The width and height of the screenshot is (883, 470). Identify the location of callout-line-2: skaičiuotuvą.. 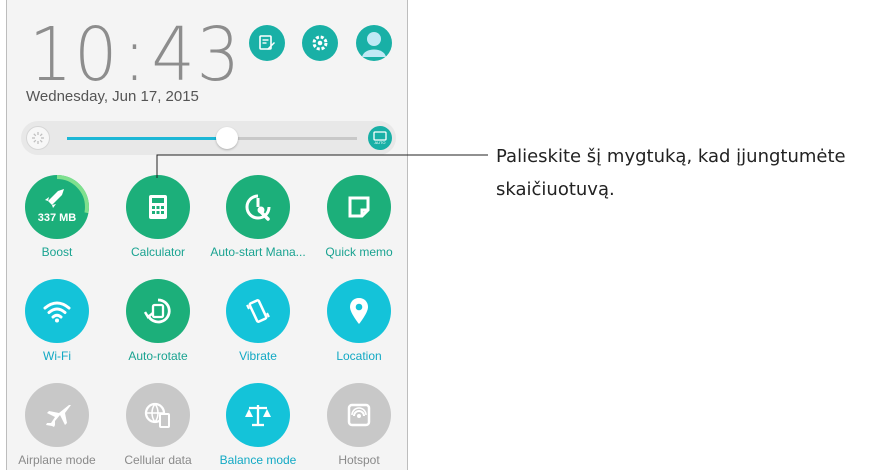
(555, 189).